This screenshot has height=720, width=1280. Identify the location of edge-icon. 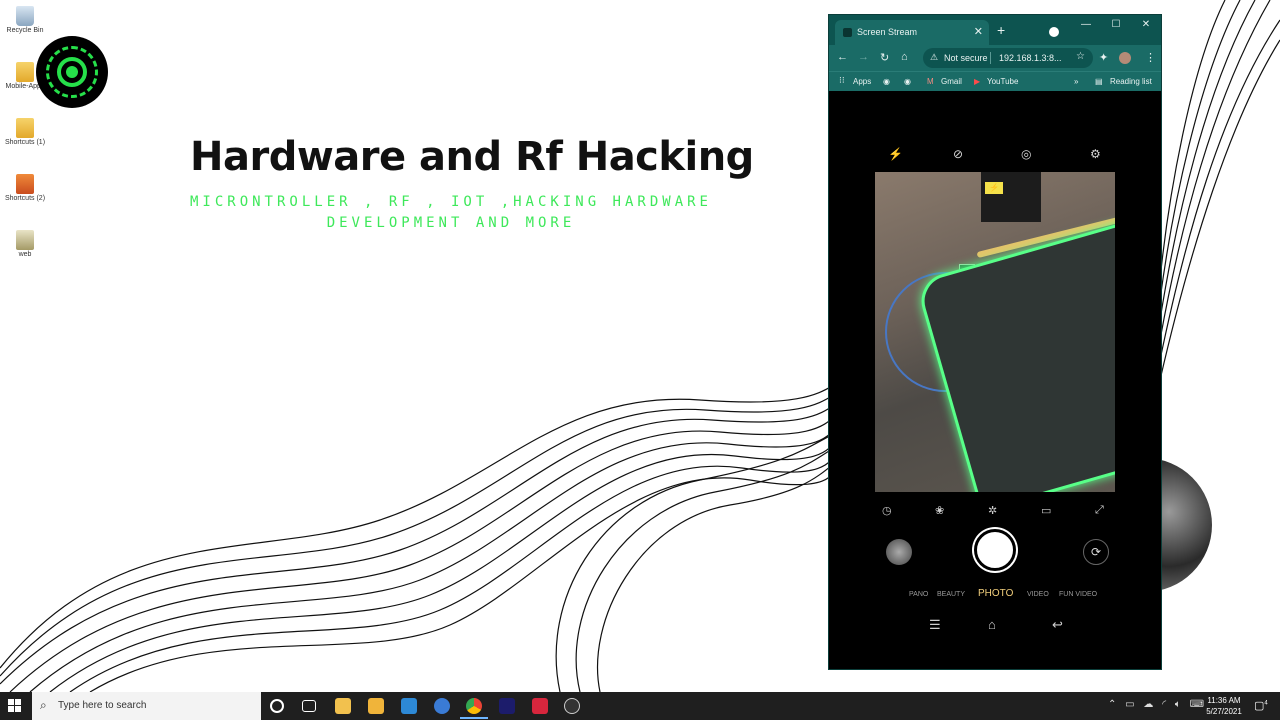
(442, 706).